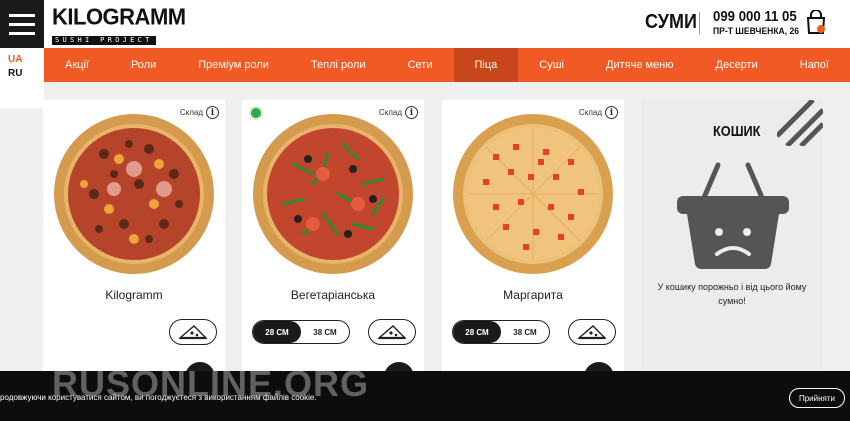  I want to click on nav-item-roly: Роли, so click(143, 65).